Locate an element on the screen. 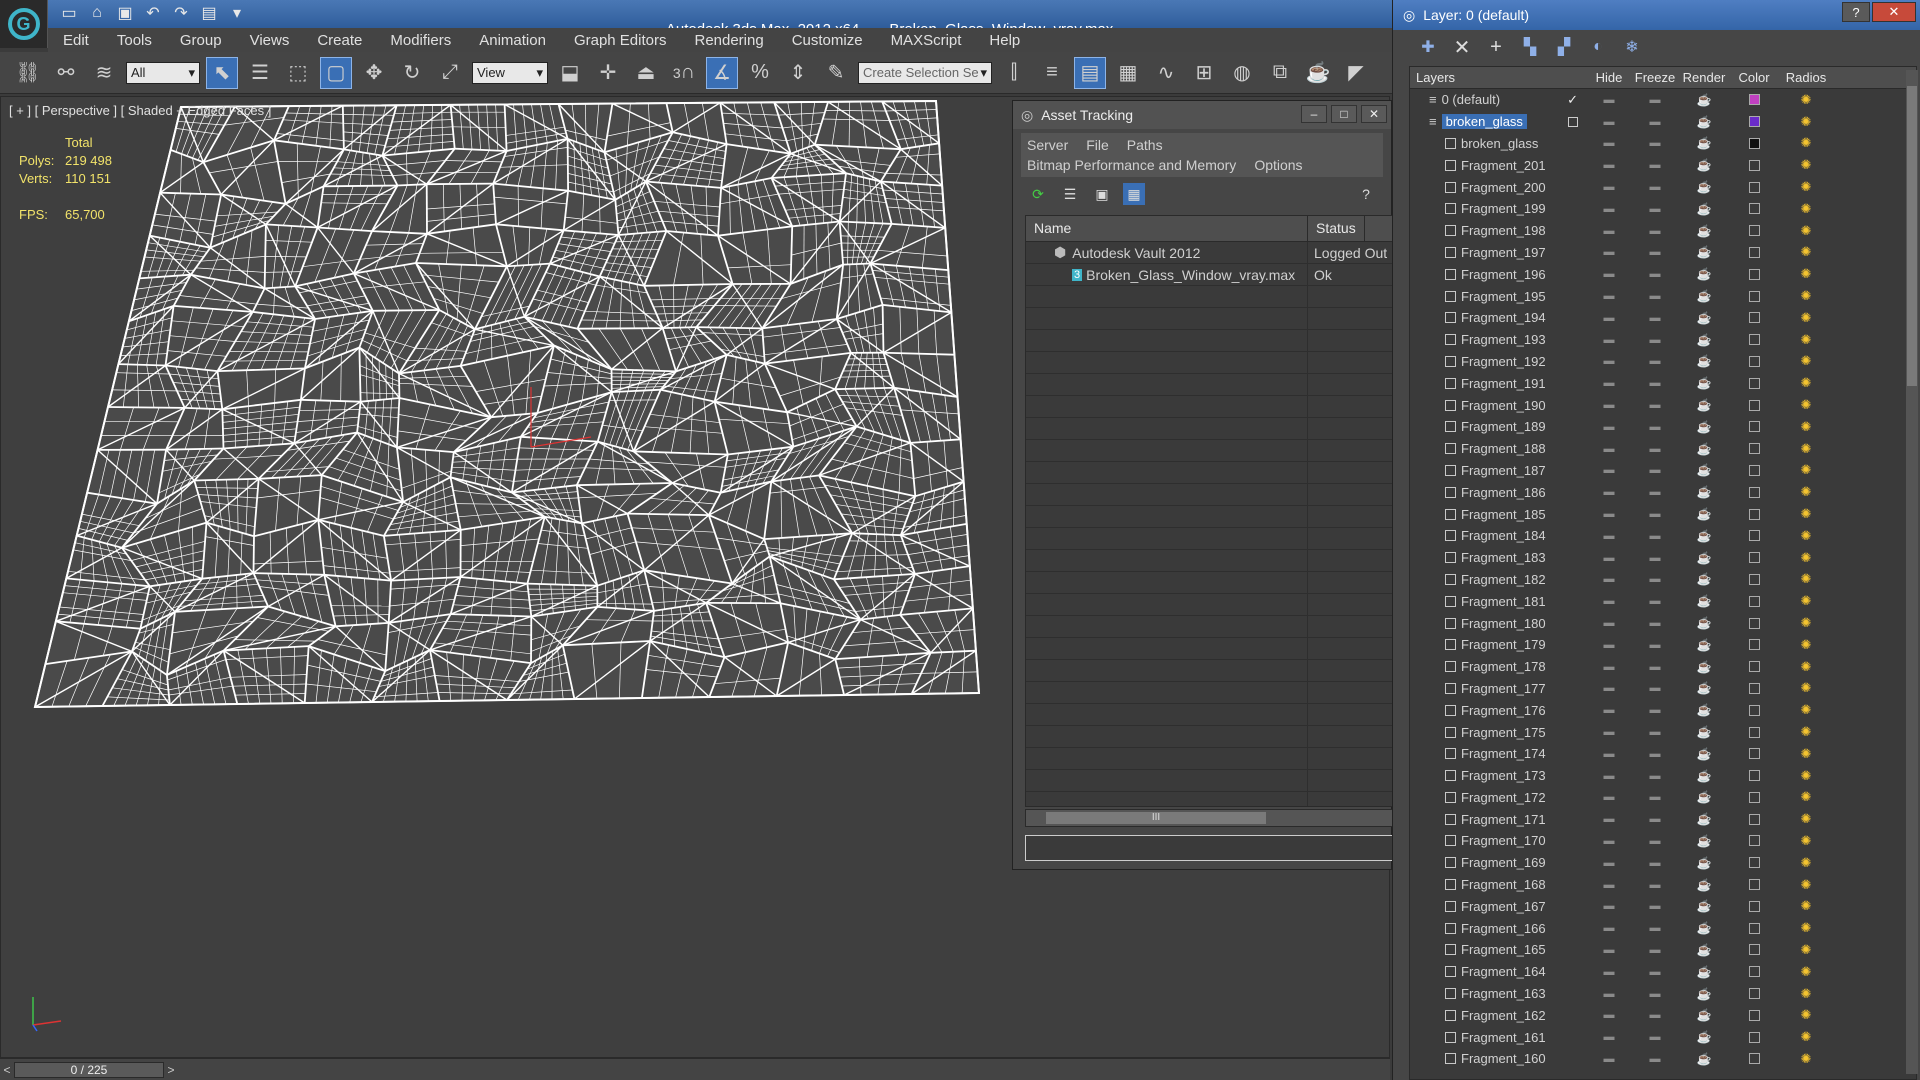  layer-name-cell: Fragment_168 is located at coordinates (1498, 885).